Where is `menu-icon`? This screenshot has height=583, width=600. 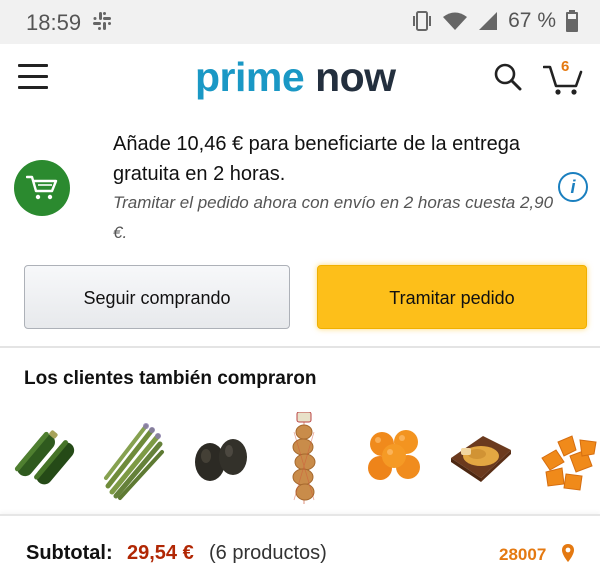
menu-icon is located at coordinates (33, 77).